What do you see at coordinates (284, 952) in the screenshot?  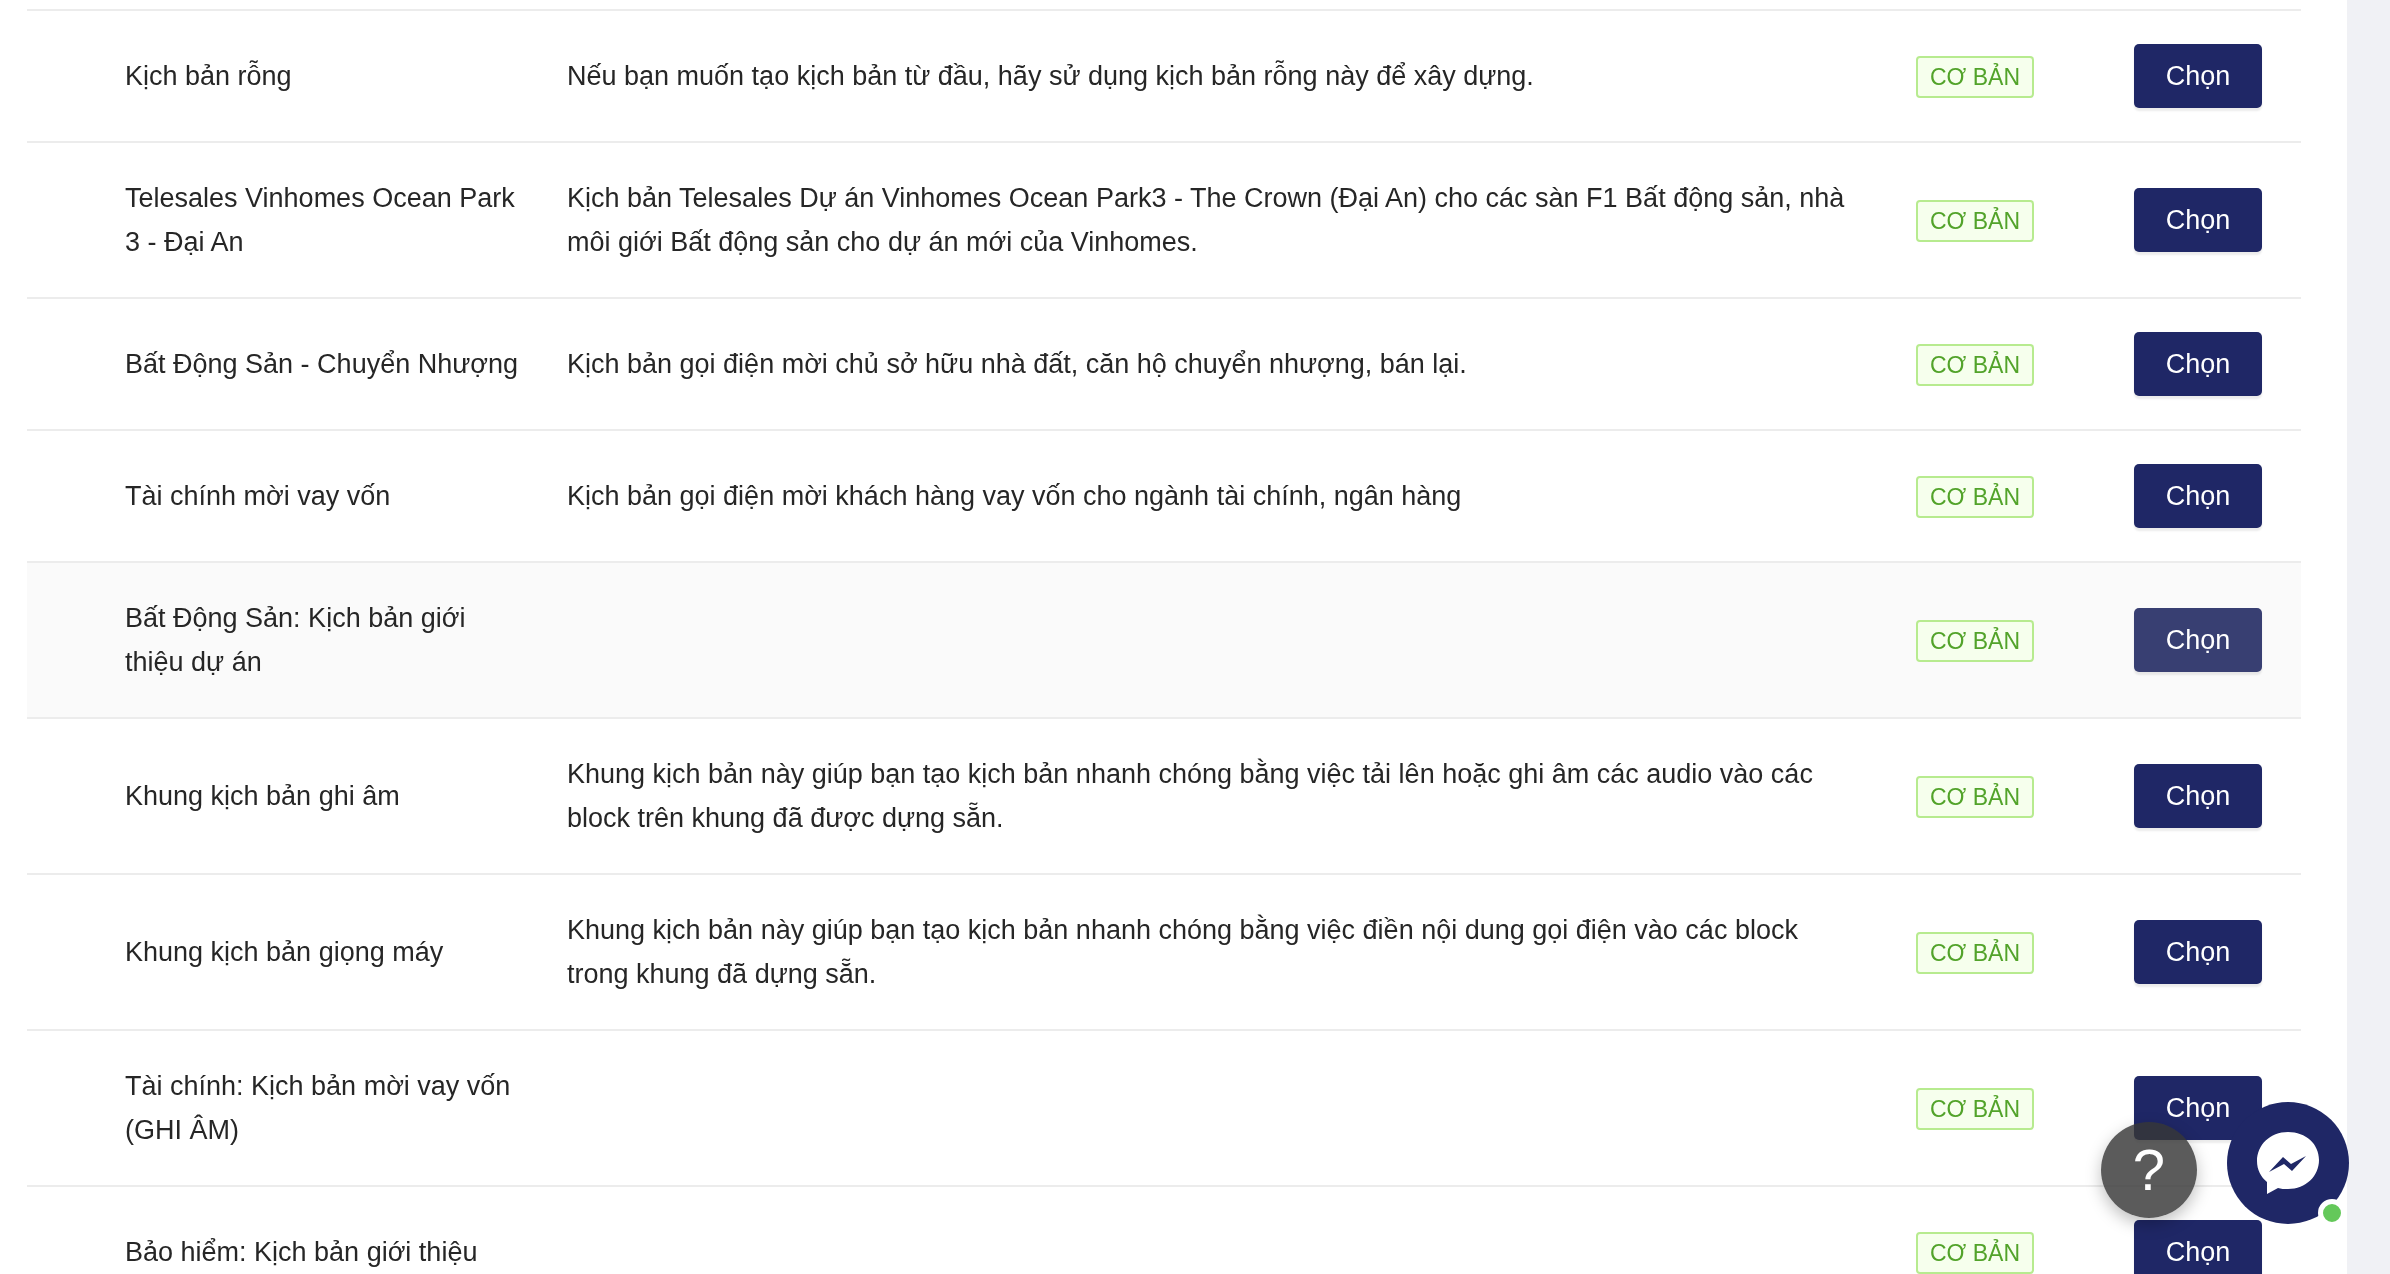 I see `template-name: Khung kịch bản giọng máy` at bounding box center [284, 952].